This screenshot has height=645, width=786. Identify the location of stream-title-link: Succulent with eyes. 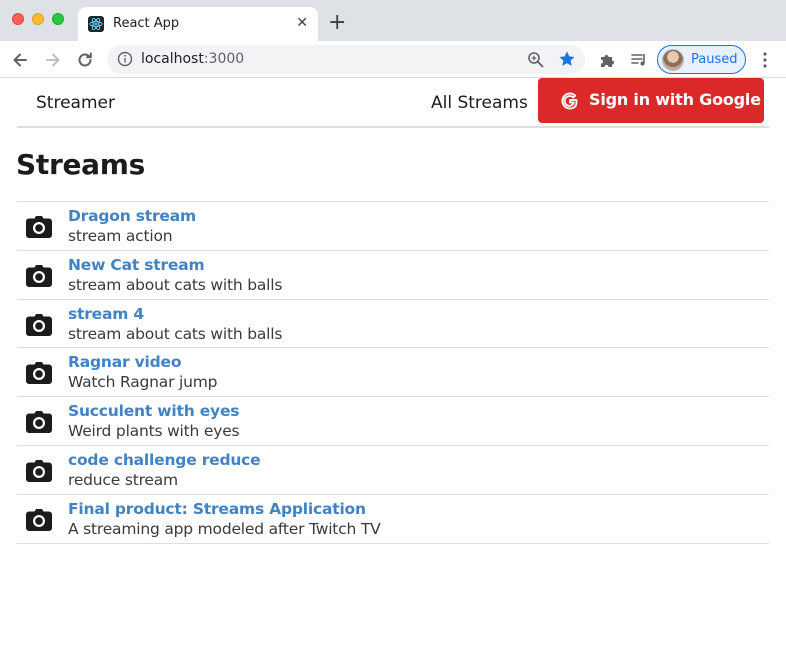
(154, 411).